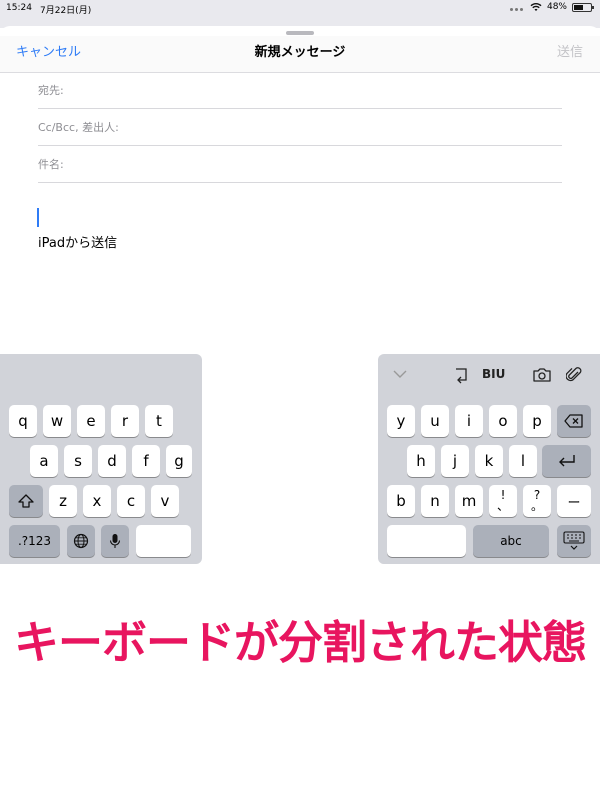  I want to click on key-l: l, so click(523, 461).